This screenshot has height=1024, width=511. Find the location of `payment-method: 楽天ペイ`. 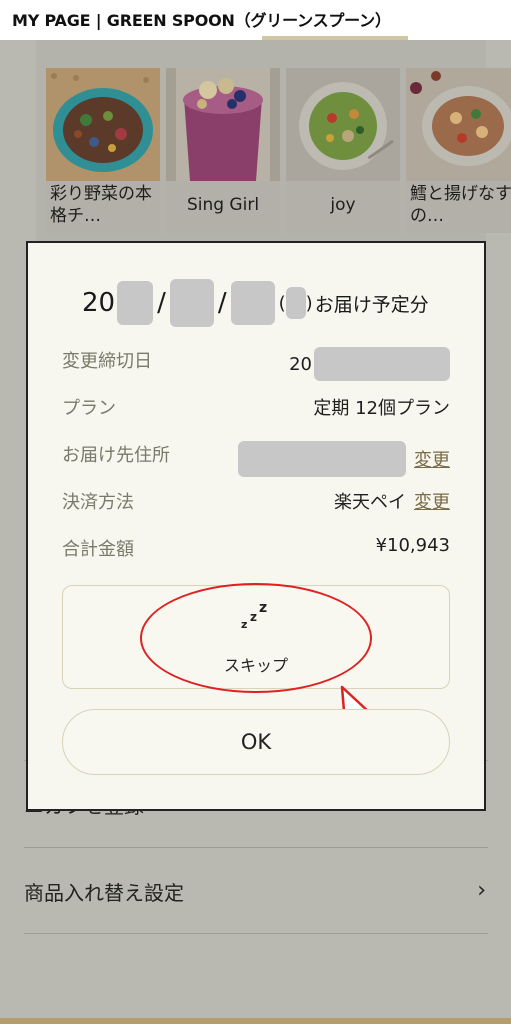

payment-method: 楽天ペイ is located at coordinates (370, 502).